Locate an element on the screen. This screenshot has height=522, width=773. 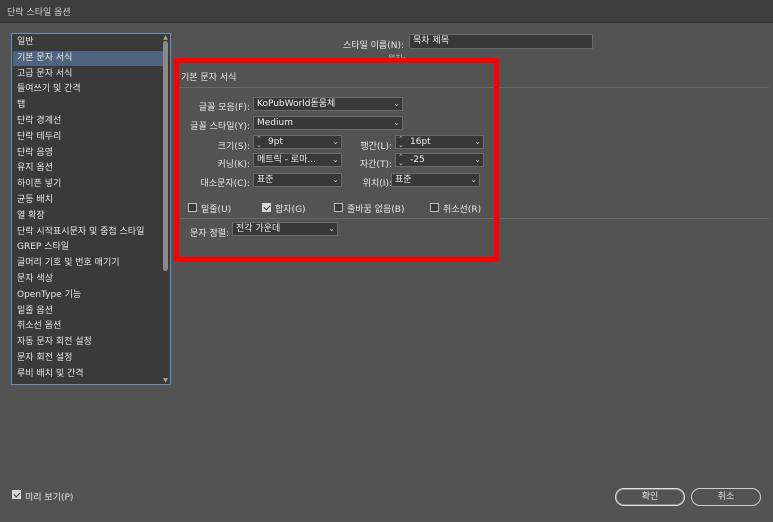
window-title: 단락 스타일 옵션 is located at coordinates (39, 13).